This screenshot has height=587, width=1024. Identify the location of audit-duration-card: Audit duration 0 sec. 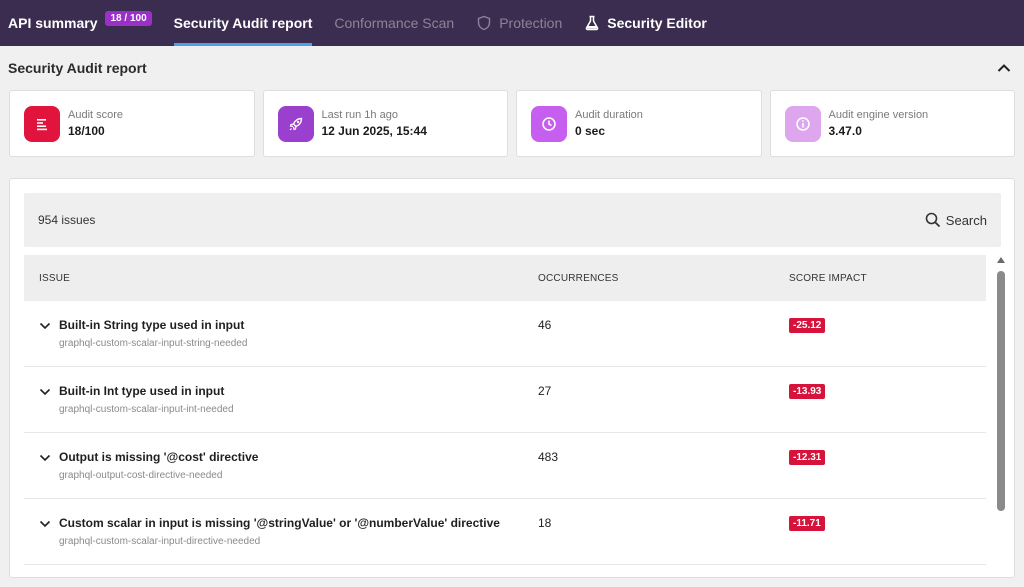
(639, 123).